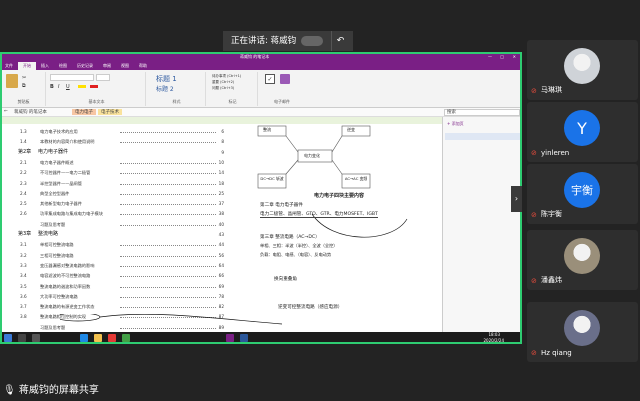 This screenshot has height=401, width=640. I want to click on toc-number: 3.2, so click(23, 255).